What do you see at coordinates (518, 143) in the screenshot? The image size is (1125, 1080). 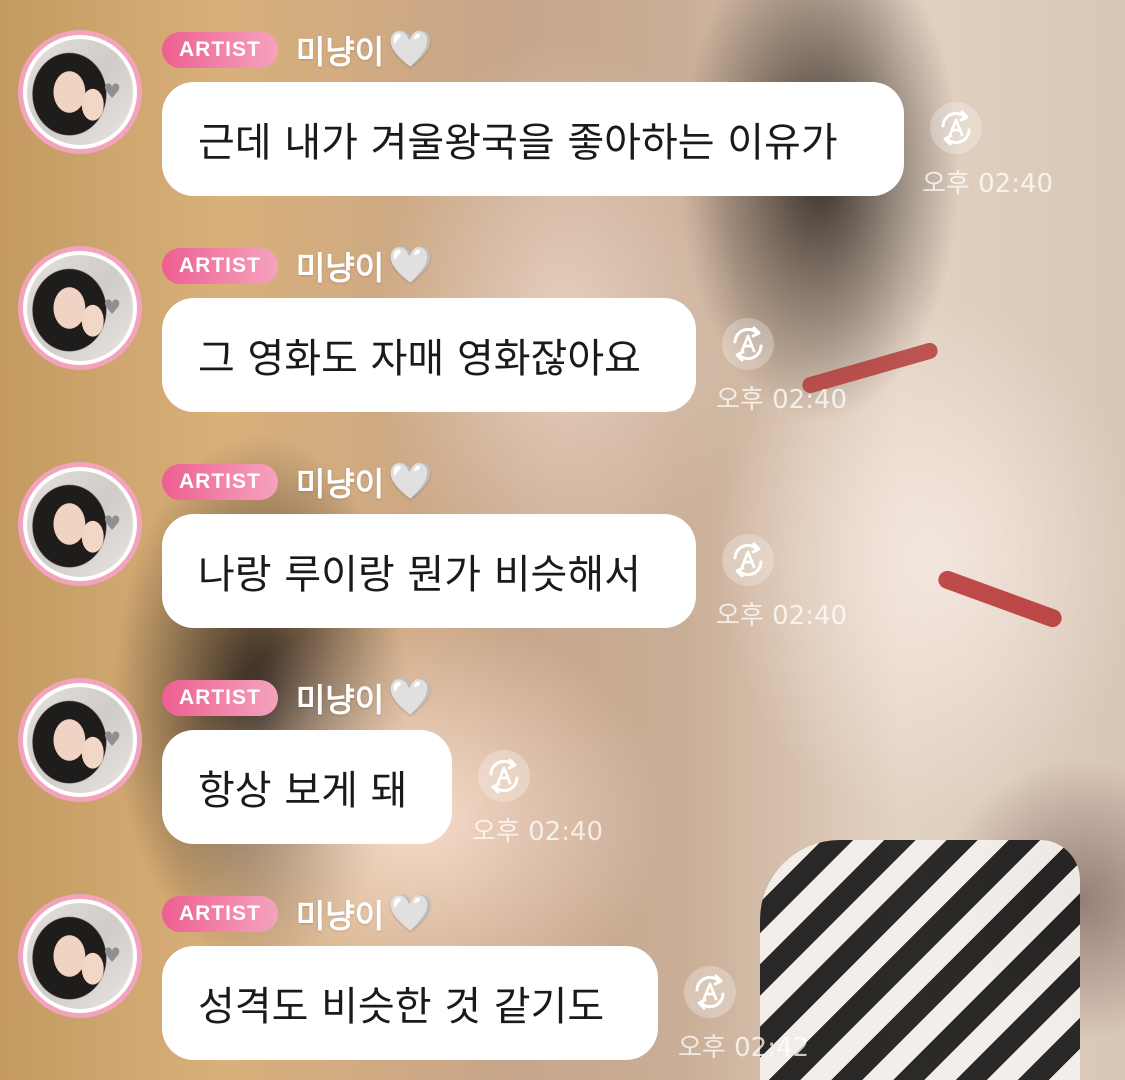 I see `message-text: 근데 내가 겨울왕국을 좋아하는 이유가` at bounding box center [518, 143].